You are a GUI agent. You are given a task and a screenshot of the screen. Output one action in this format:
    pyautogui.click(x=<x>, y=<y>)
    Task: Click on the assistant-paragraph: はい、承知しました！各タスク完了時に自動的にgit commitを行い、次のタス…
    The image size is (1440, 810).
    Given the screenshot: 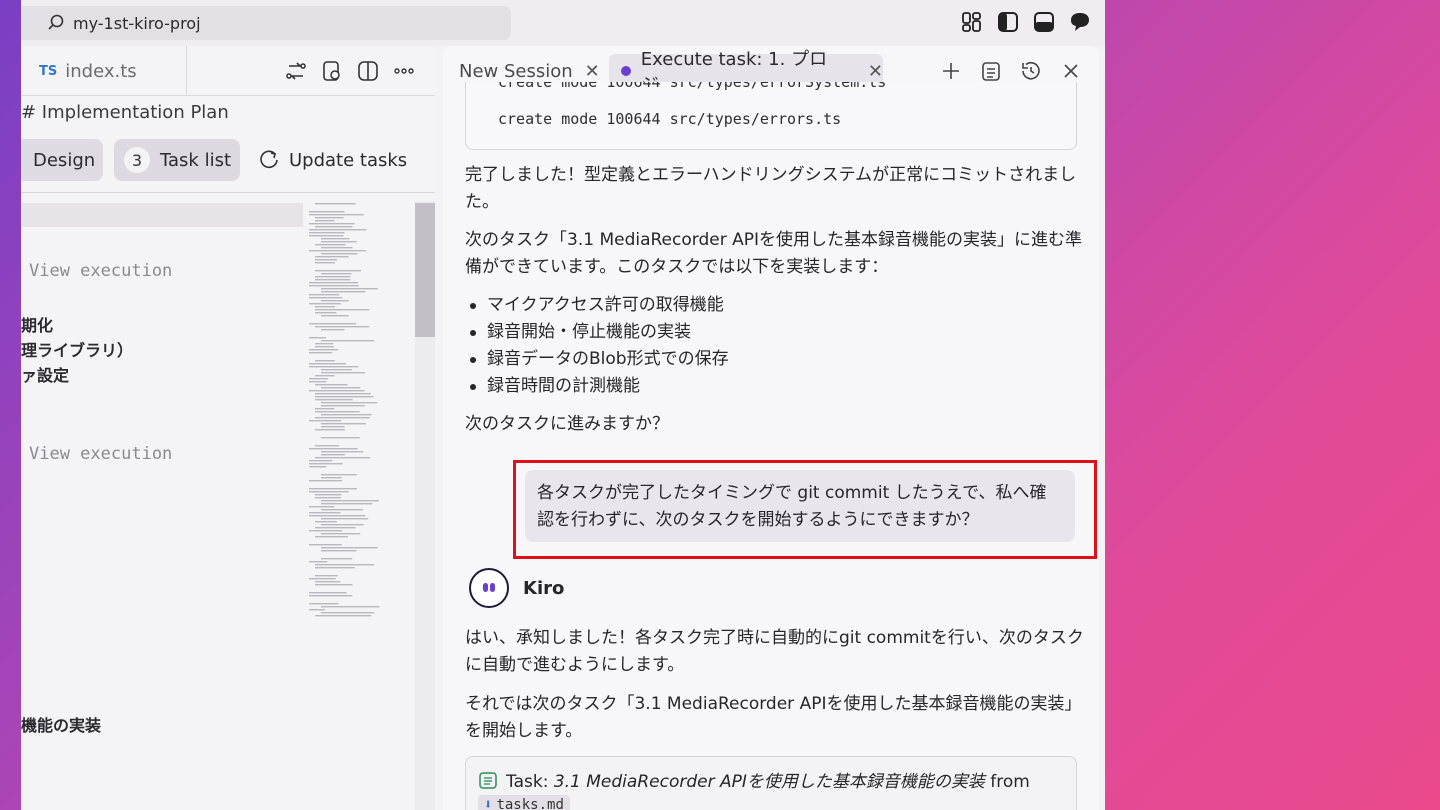 What is the action you would take?
    pyautogui.click(x=774, y=651)
    